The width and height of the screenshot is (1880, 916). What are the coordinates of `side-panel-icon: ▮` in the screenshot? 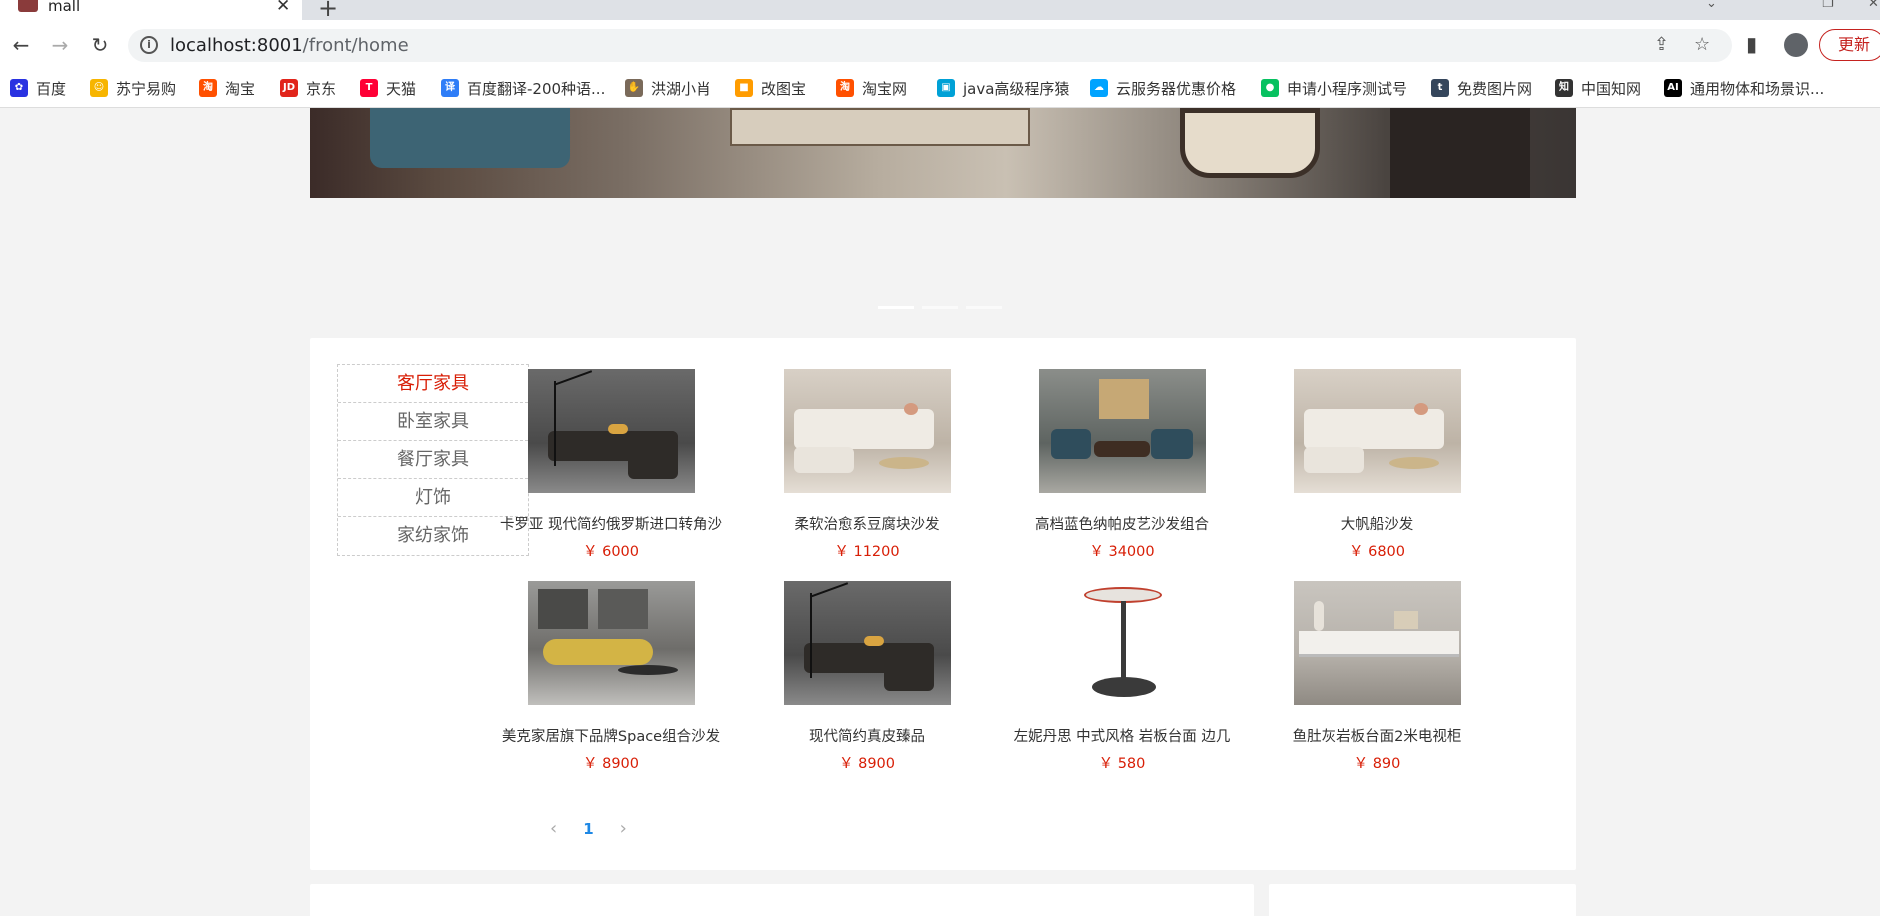 It's located at (1751, 44).